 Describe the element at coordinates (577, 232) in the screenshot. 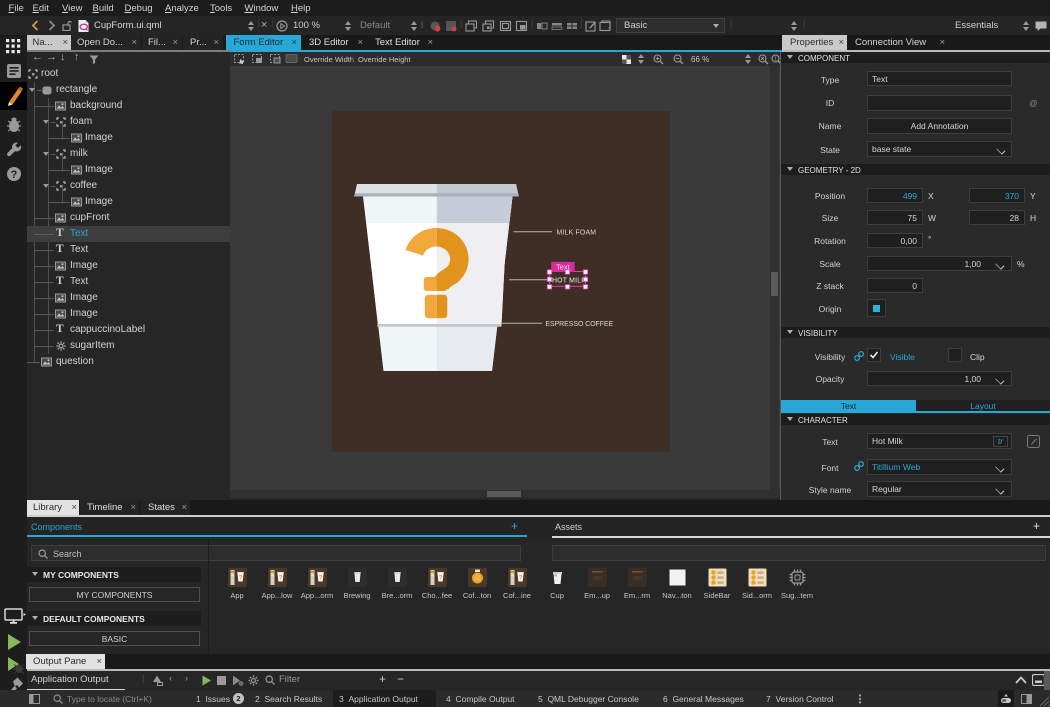

I see `svg-text: MILK FOAM` at that location.